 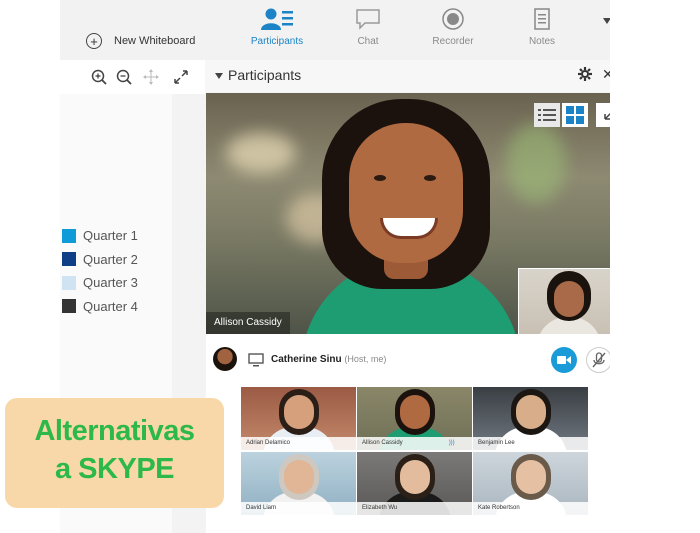 I want to click on legend-item-quarter-3: Quarter 3, so click(x=100, y=283).